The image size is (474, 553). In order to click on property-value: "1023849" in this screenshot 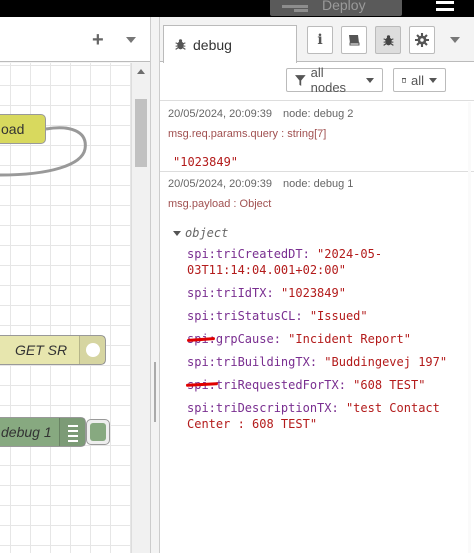, I will do `click(313, 293)`.